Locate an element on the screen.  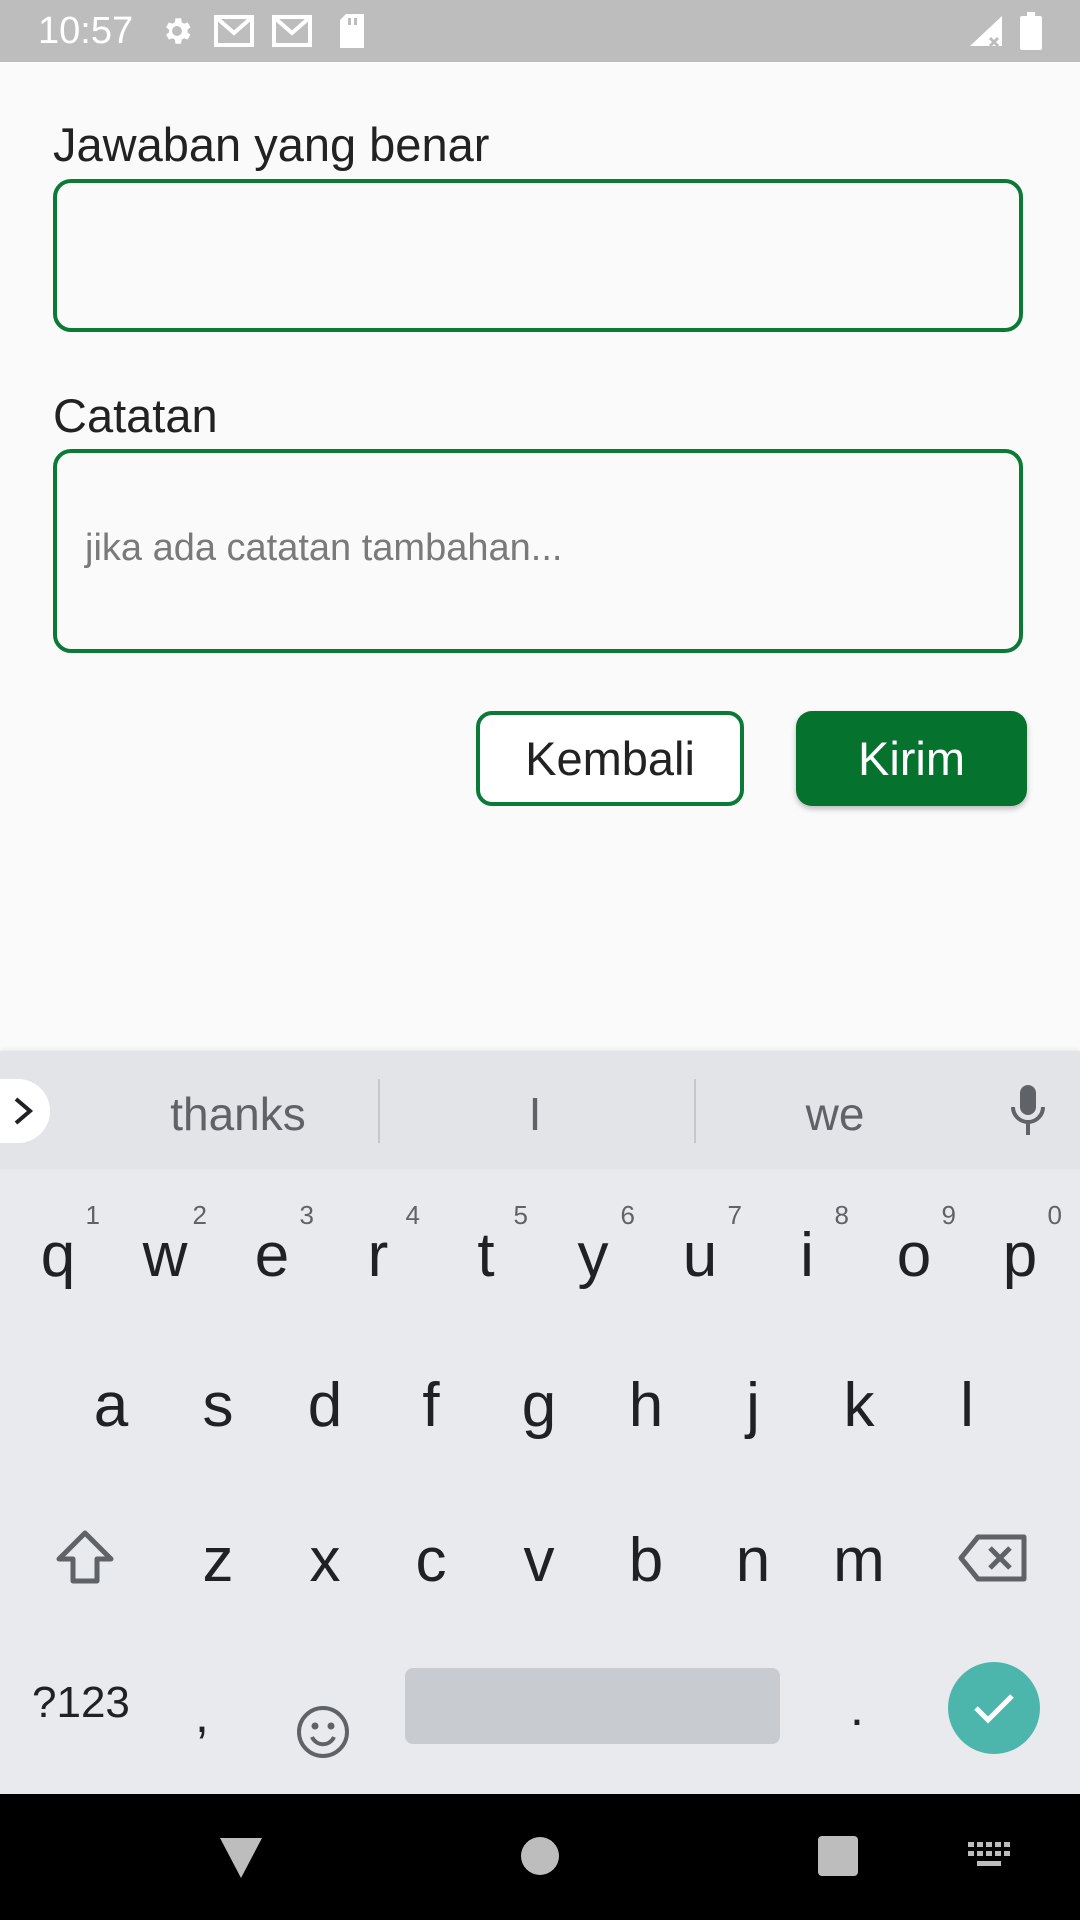
recents-square-icon is located at coordinates (838, 1858).